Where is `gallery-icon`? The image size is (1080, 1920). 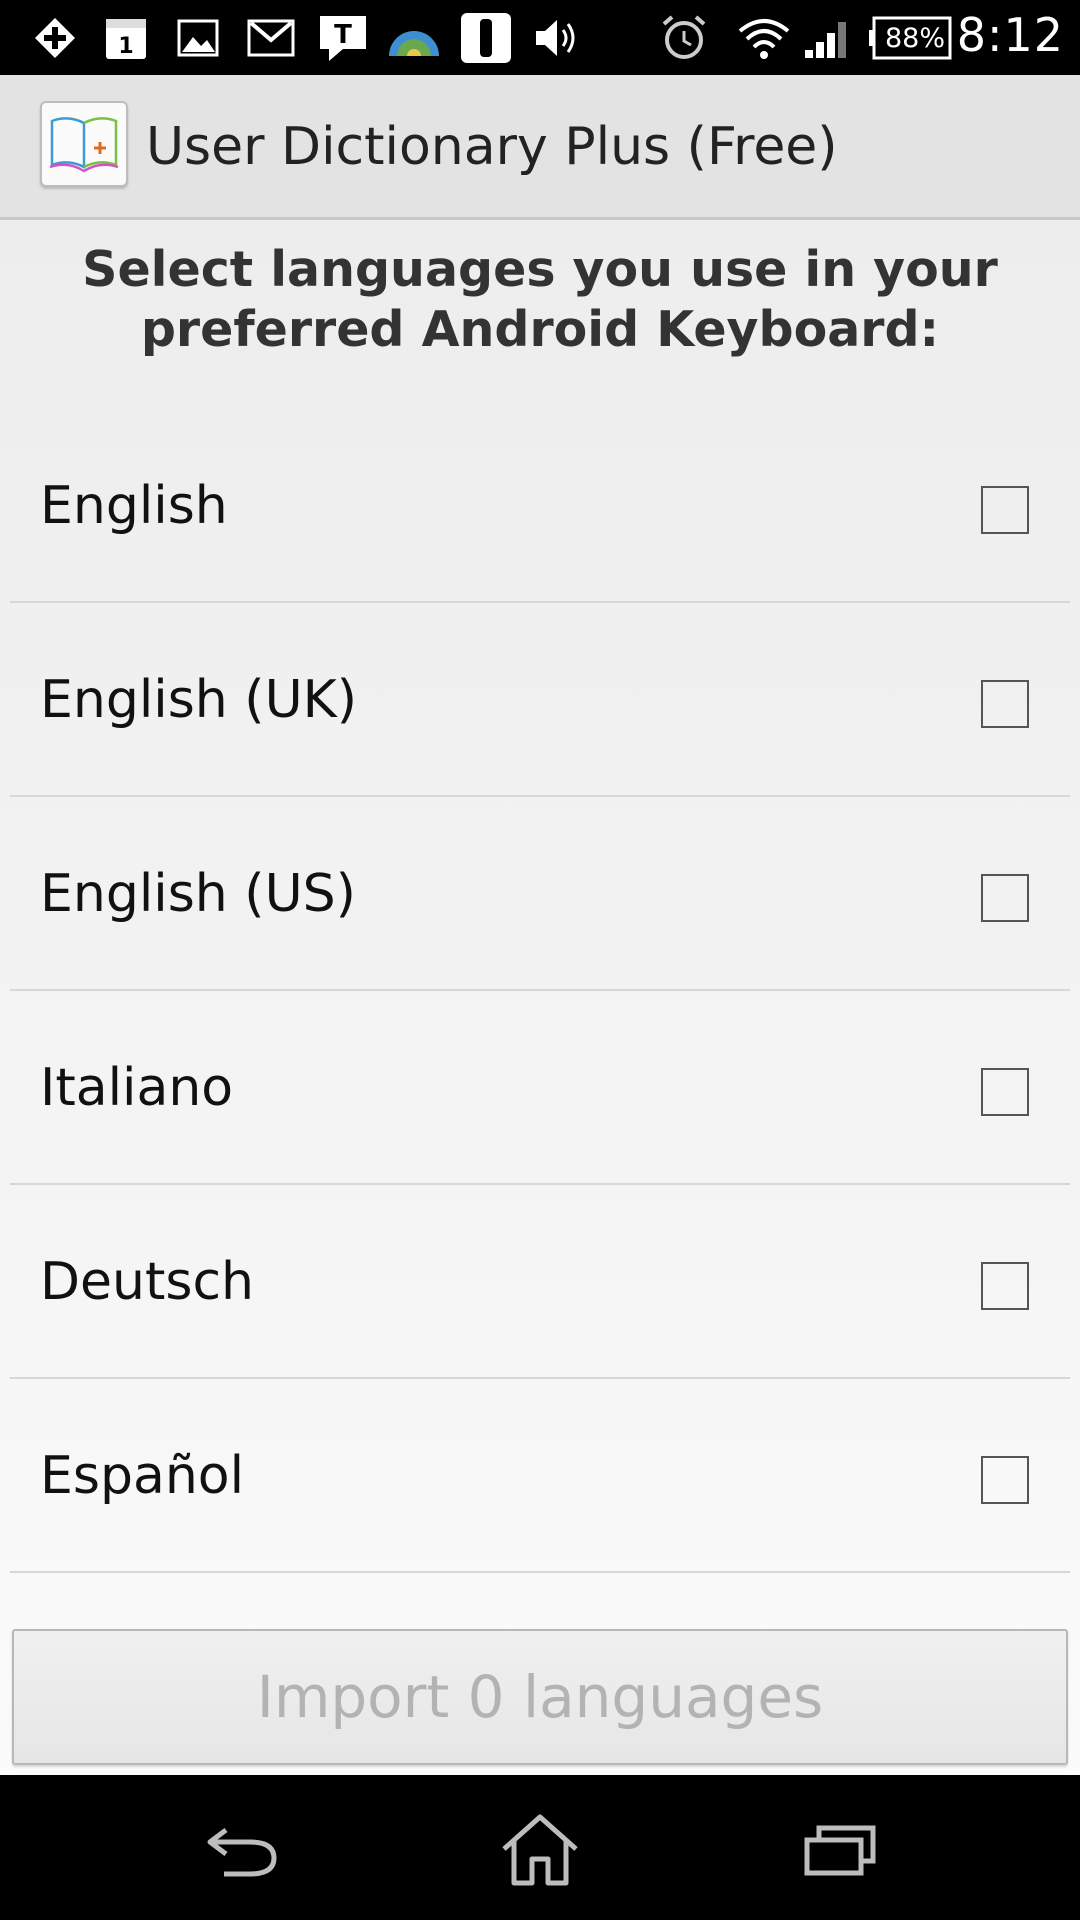 gallery-icon is located at coordinates (198, 38).